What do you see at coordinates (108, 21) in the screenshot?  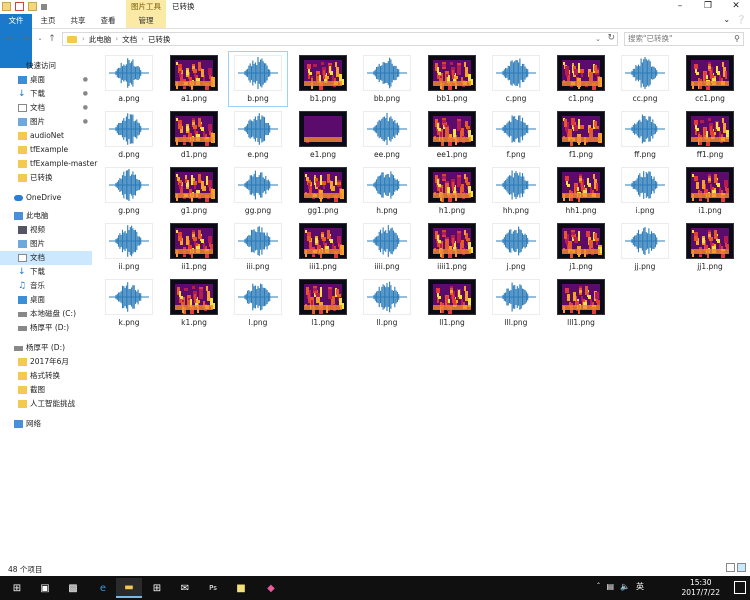 I see `tab-view: 查看` at bounding box center [108, 21].